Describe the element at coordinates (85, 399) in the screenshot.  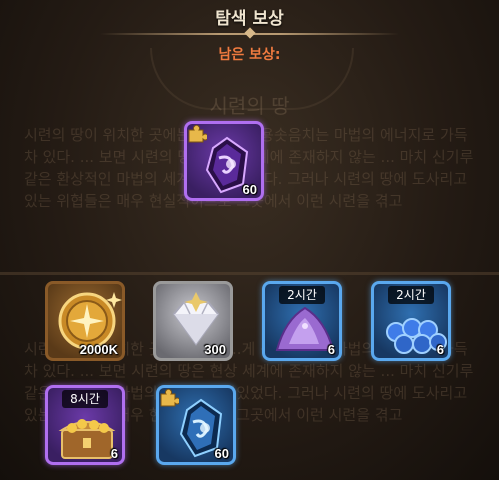
I see `item-timer: 8시간` at that location.